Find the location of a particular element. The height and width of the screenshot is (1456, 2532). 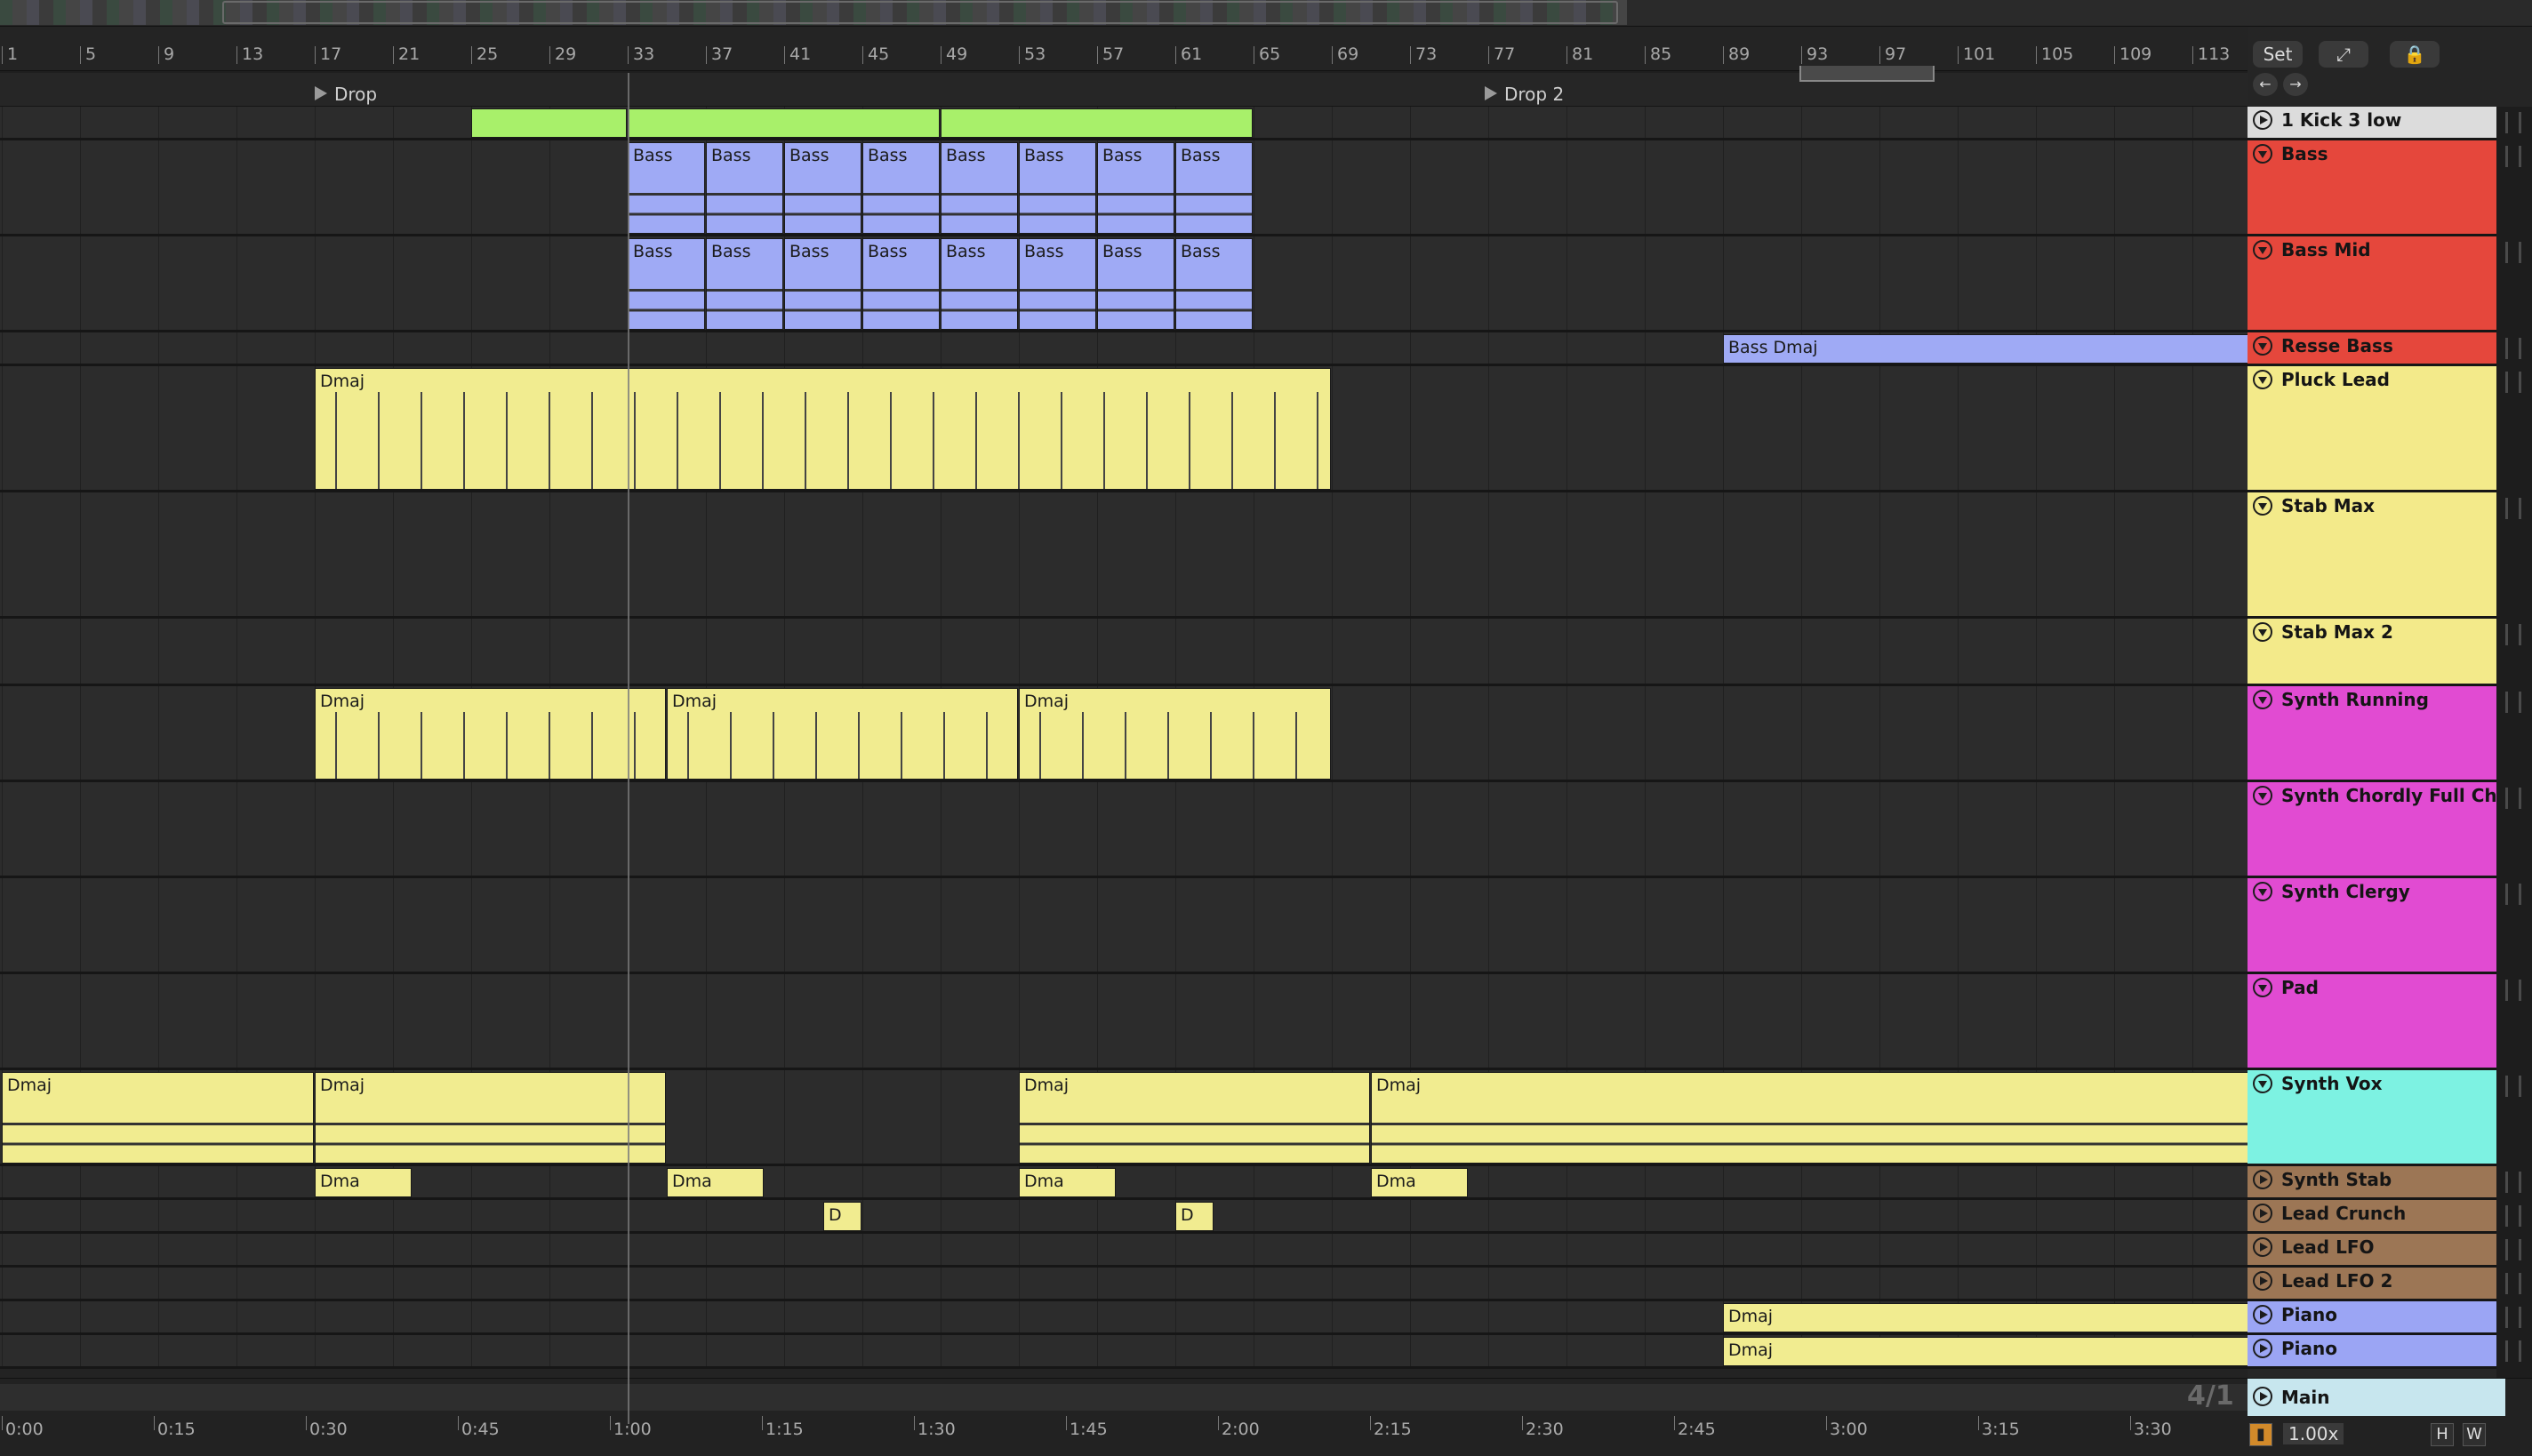

track-lane is located at coordinates (1124, 123).